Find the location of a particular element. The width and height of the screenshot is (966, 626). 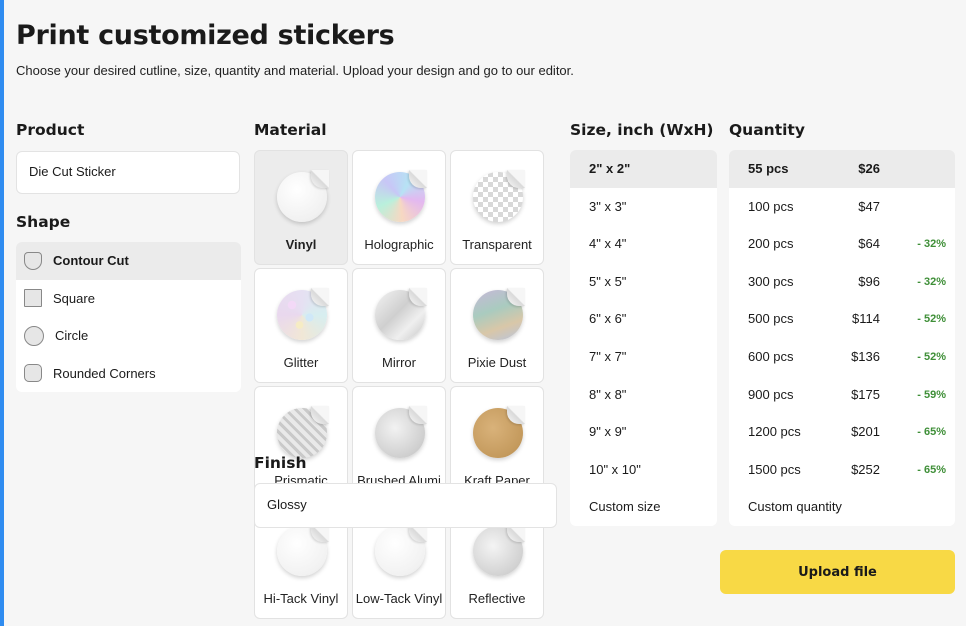

pixie-dust-sticker-icon is located at coordinates (499, 314).